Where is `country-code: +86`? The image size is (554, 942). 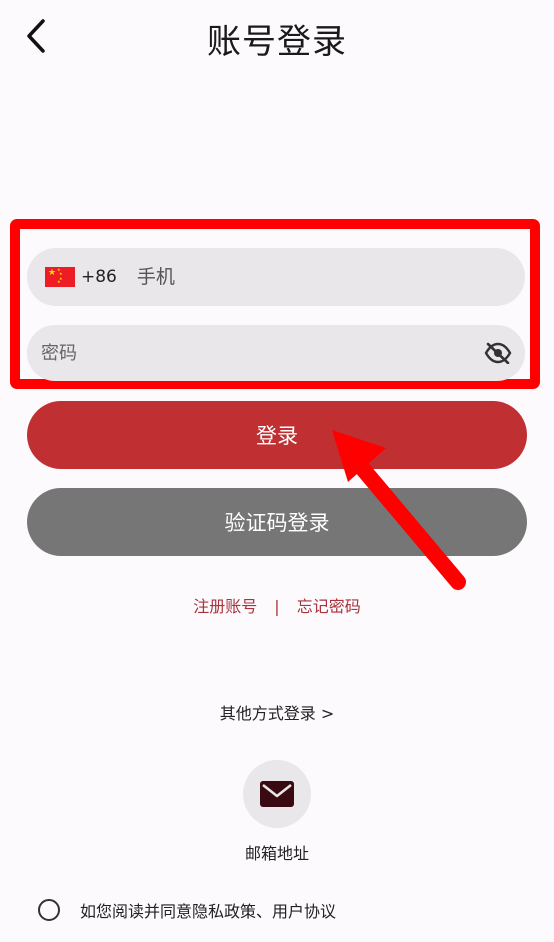 country-code: +86 is located at coordinates (99, 277).